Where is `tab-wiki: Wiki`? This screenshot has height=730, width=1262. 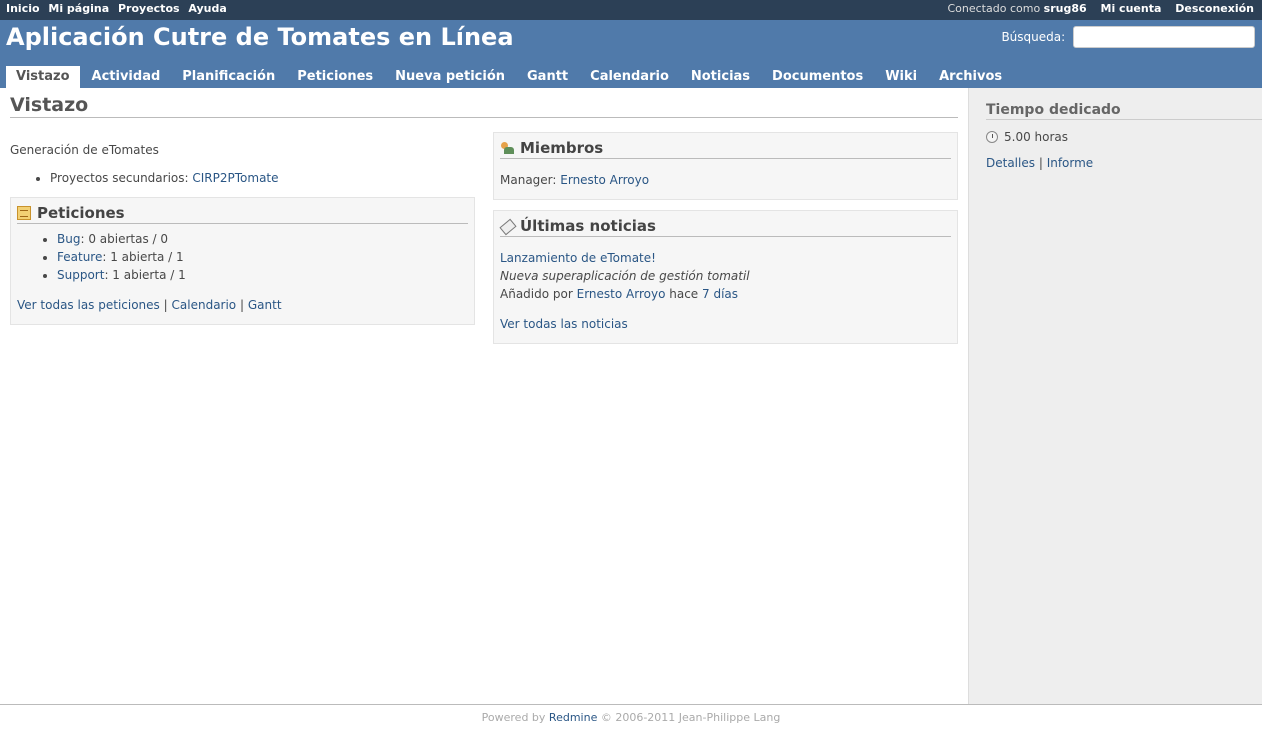
tab-wiki: Wiki is located at coordinates (901, 77).